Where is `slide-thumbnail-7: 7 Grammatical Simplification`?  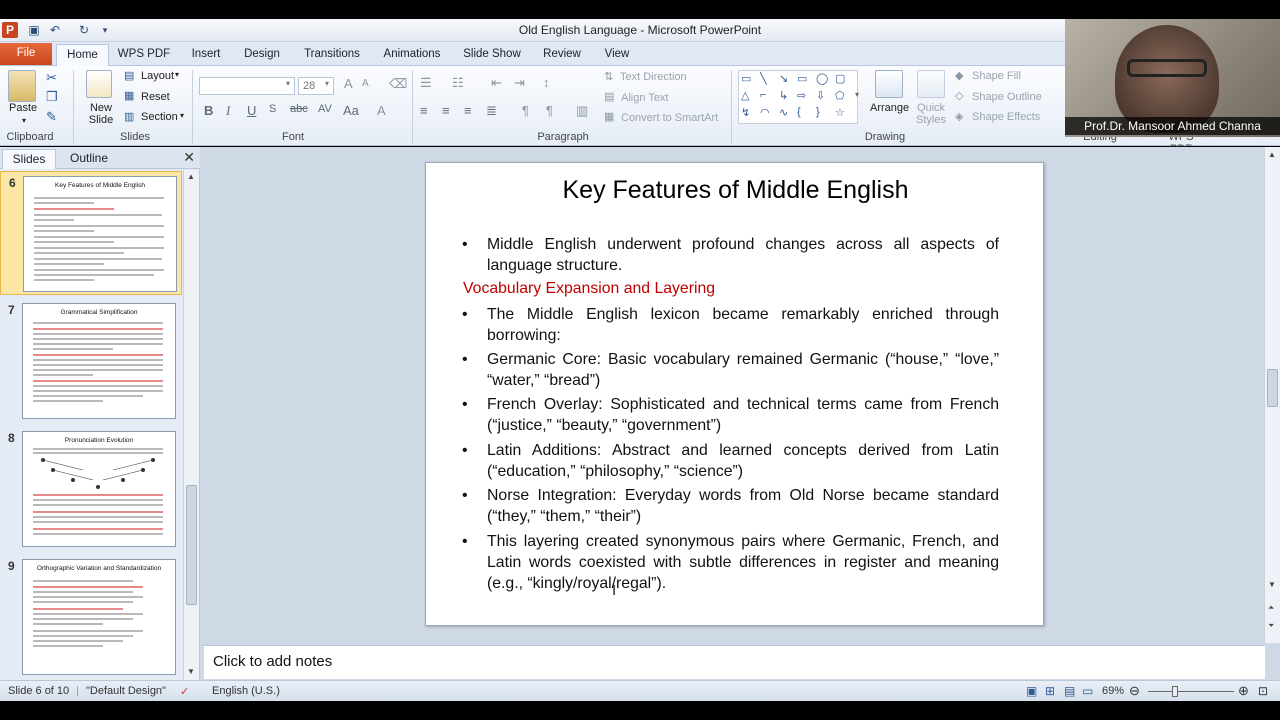
slide-thumbnail-7: 7 Grammatical Simplification is located at coordinates (91, 361).